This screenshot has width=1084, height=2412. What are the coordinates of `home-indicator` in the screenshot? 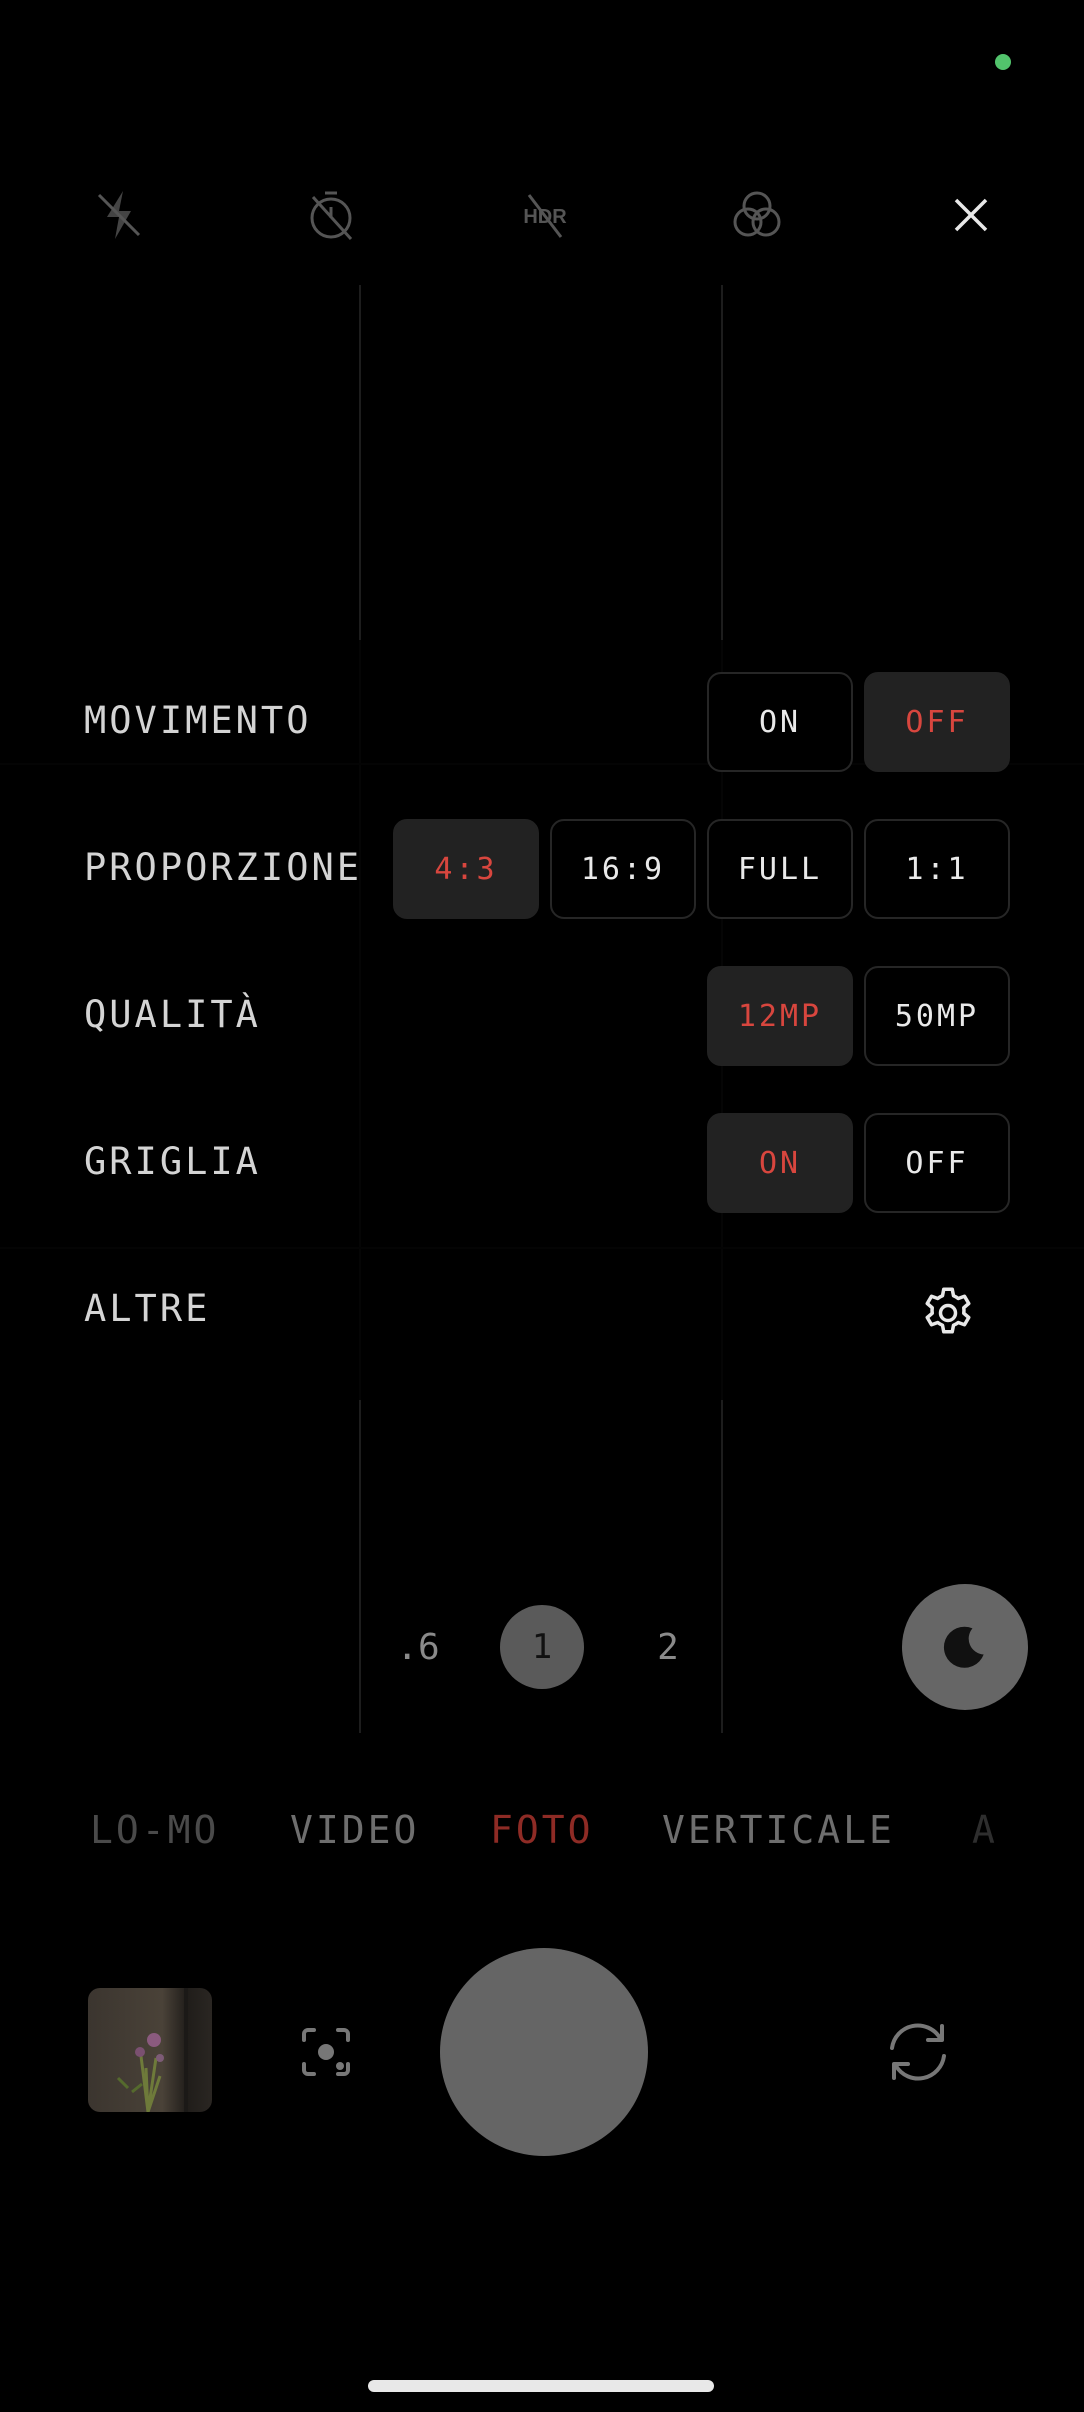 It's located at (541, 2386).